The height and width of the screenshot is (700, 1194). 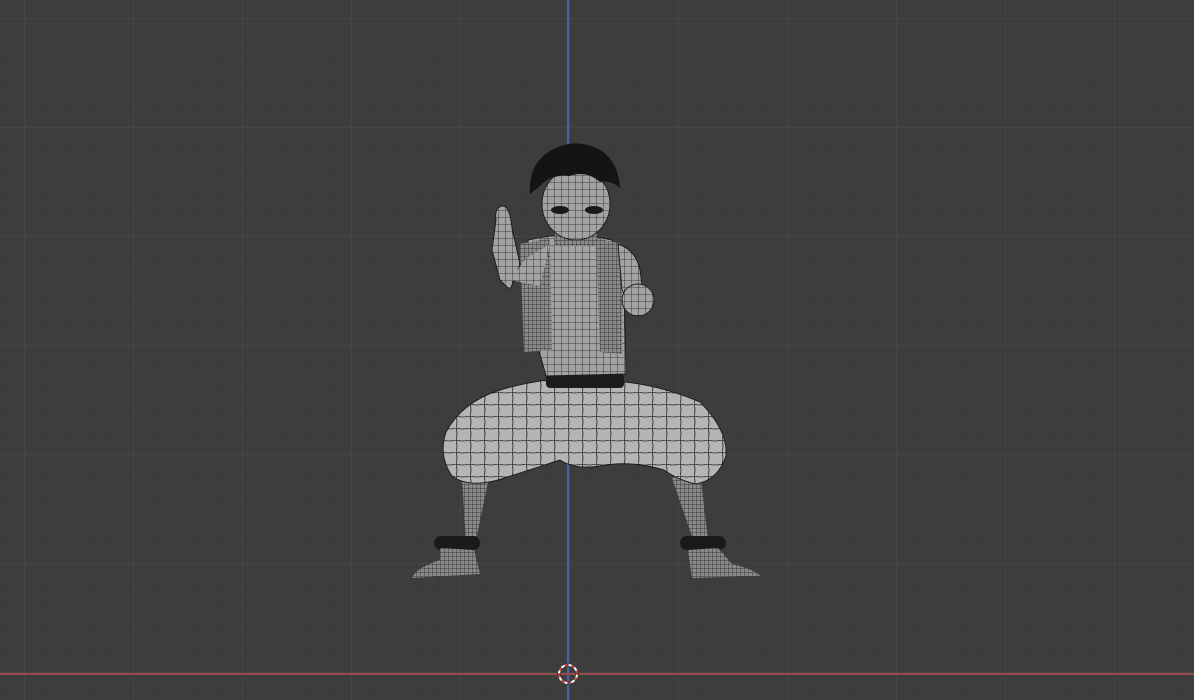 I want to click on left-shin, so click(x=475, y=510).